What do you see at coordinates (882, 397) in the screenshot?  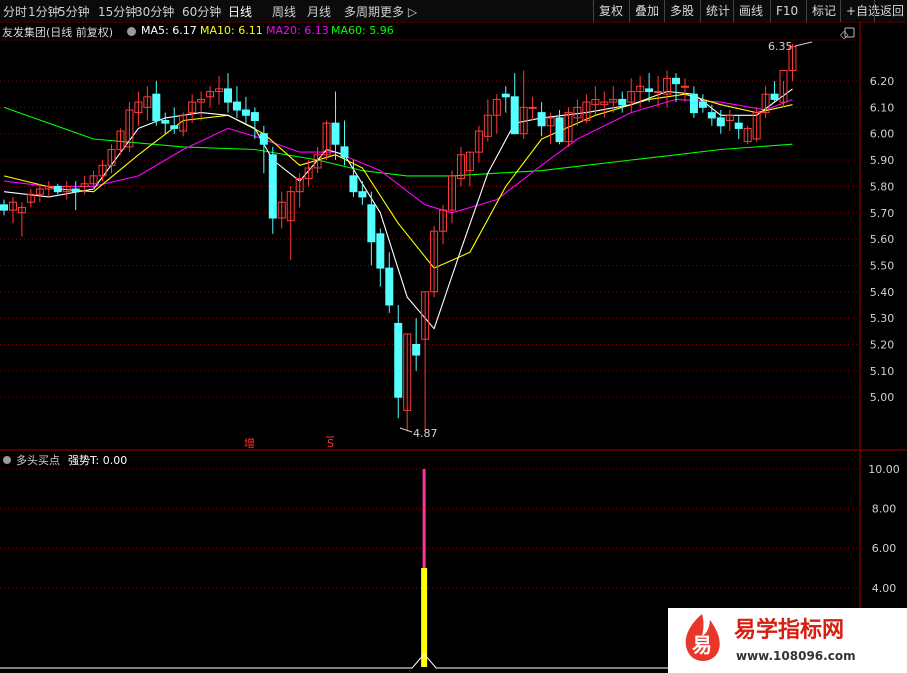 I see `price-tick-label: 5.00` at bounding box center [882, 397].